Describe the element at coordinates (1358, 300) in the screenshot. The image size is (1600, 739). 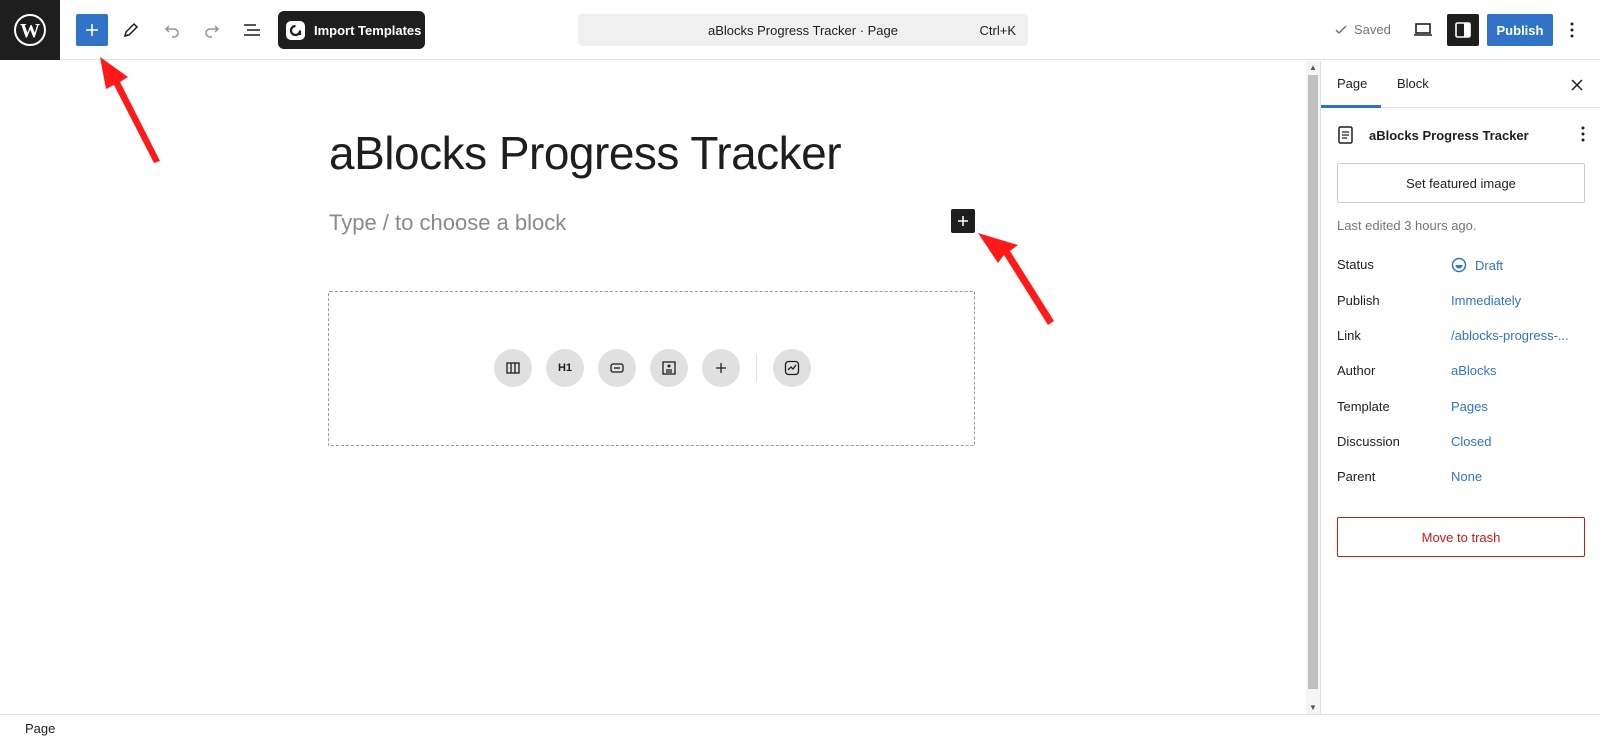
I see `meta-label: Publish` at that location.